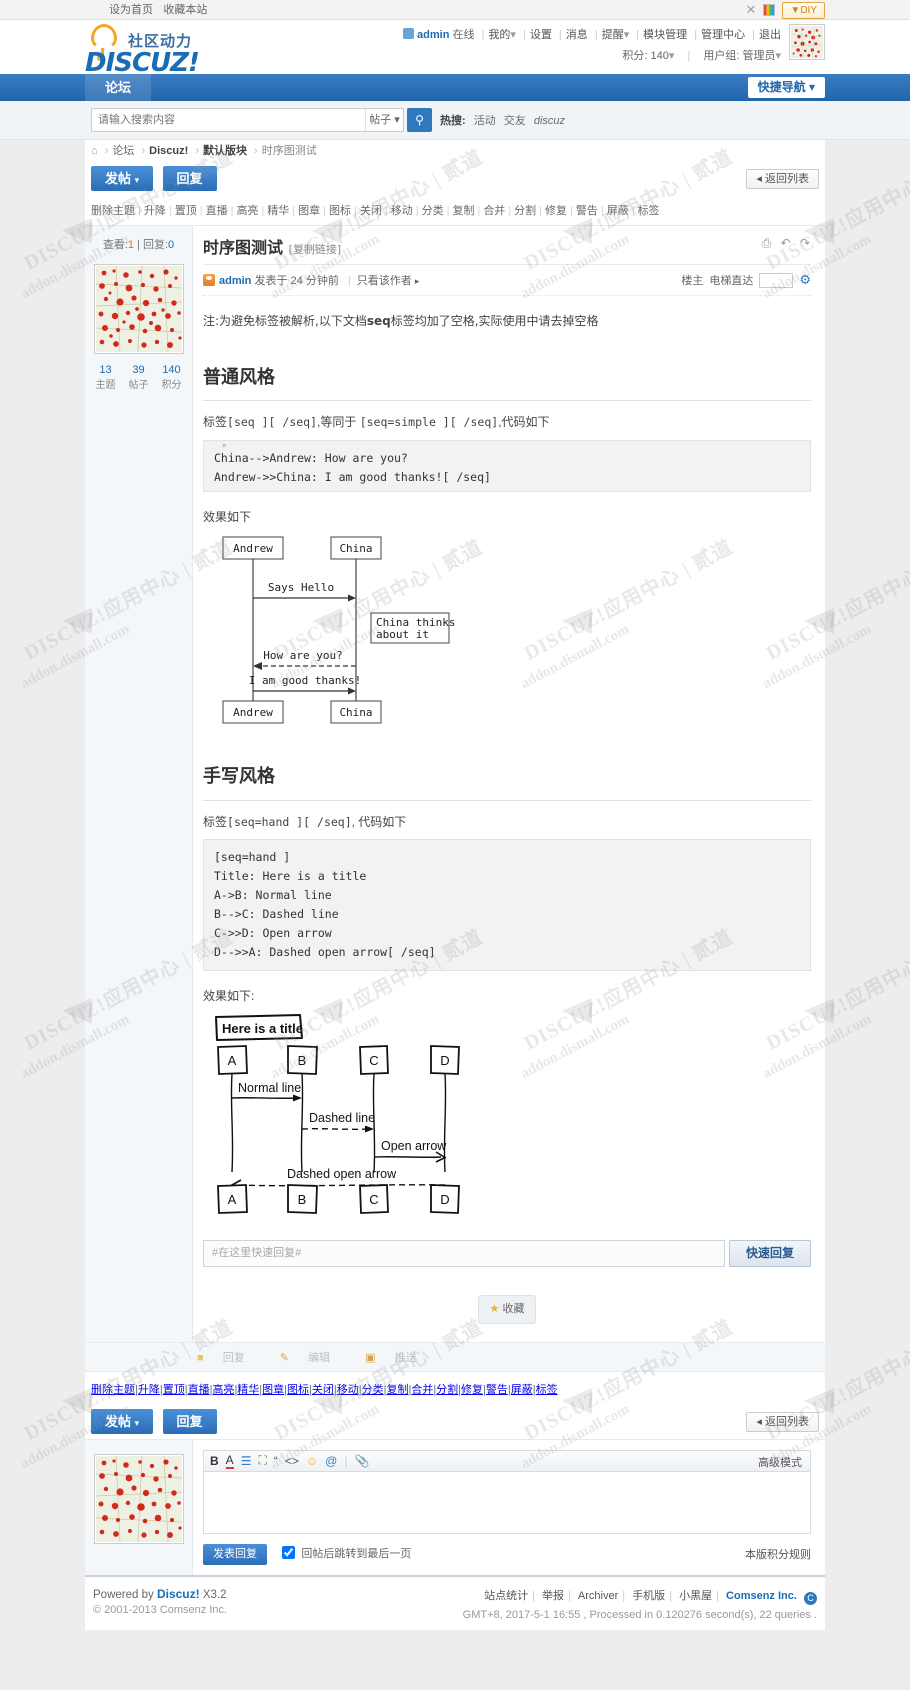  Describe the element at coordinates (731, 280) in the screenshot. I see `elevator-label: 电梯直达` at that location.